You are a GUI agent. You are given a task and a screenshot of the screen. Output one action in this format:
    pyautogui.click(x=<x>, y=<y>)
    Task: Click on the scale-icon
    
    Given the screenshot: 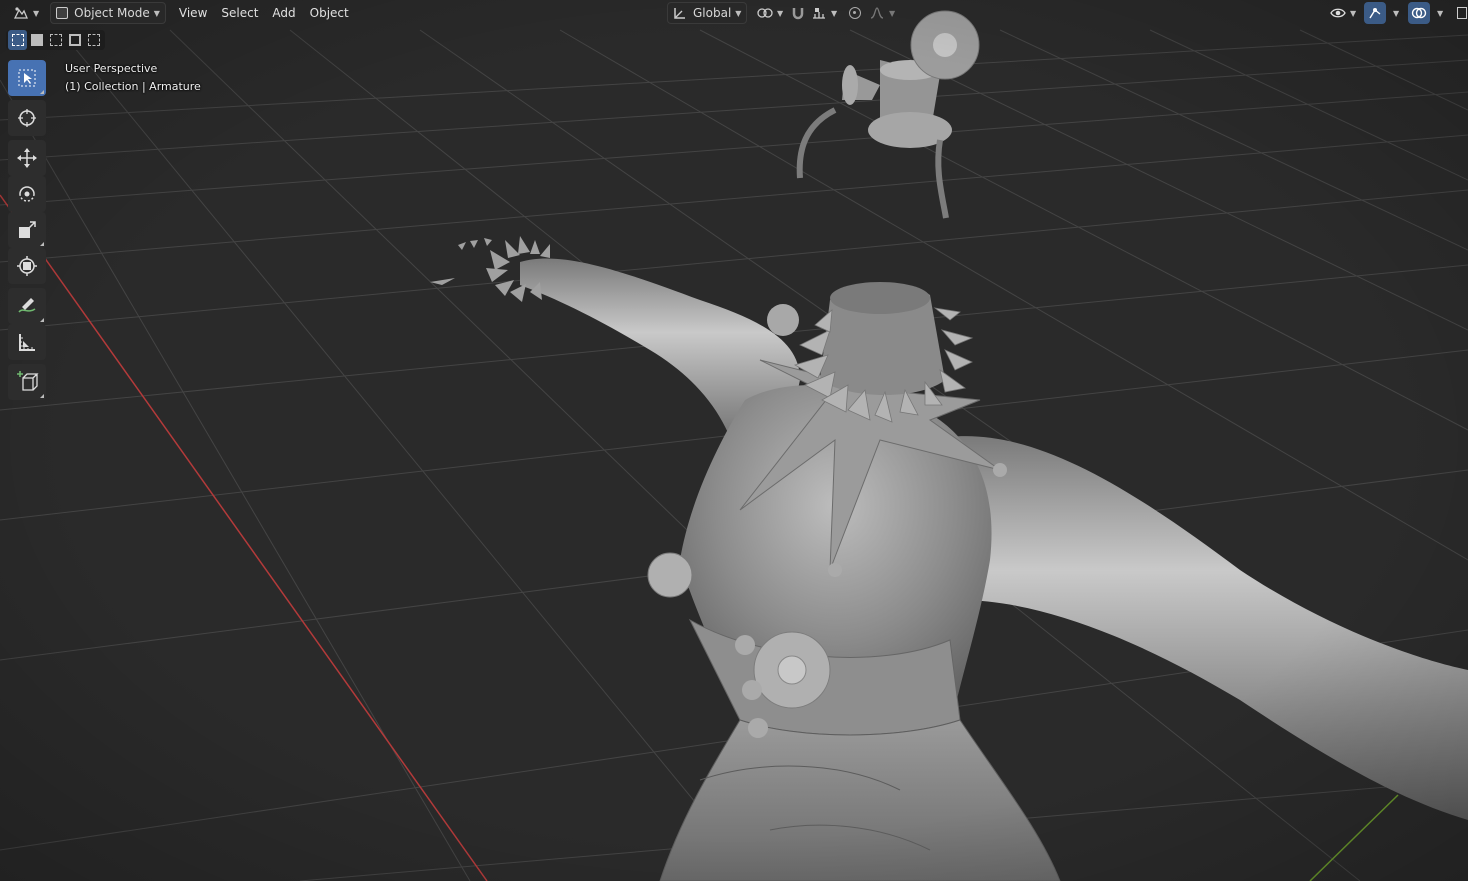 What is the action you would take?
    pyautogui.click(x=27, y=230)
    